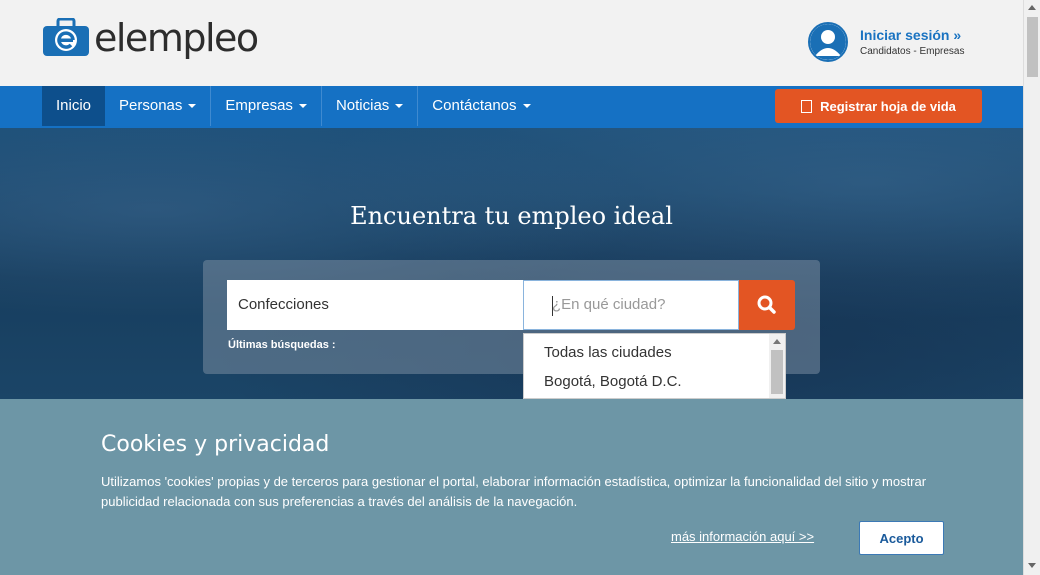 This screenshot has width=1040, height=575. I want to click on nav-item-contactanos: Contáctanos, so click(481, 106).